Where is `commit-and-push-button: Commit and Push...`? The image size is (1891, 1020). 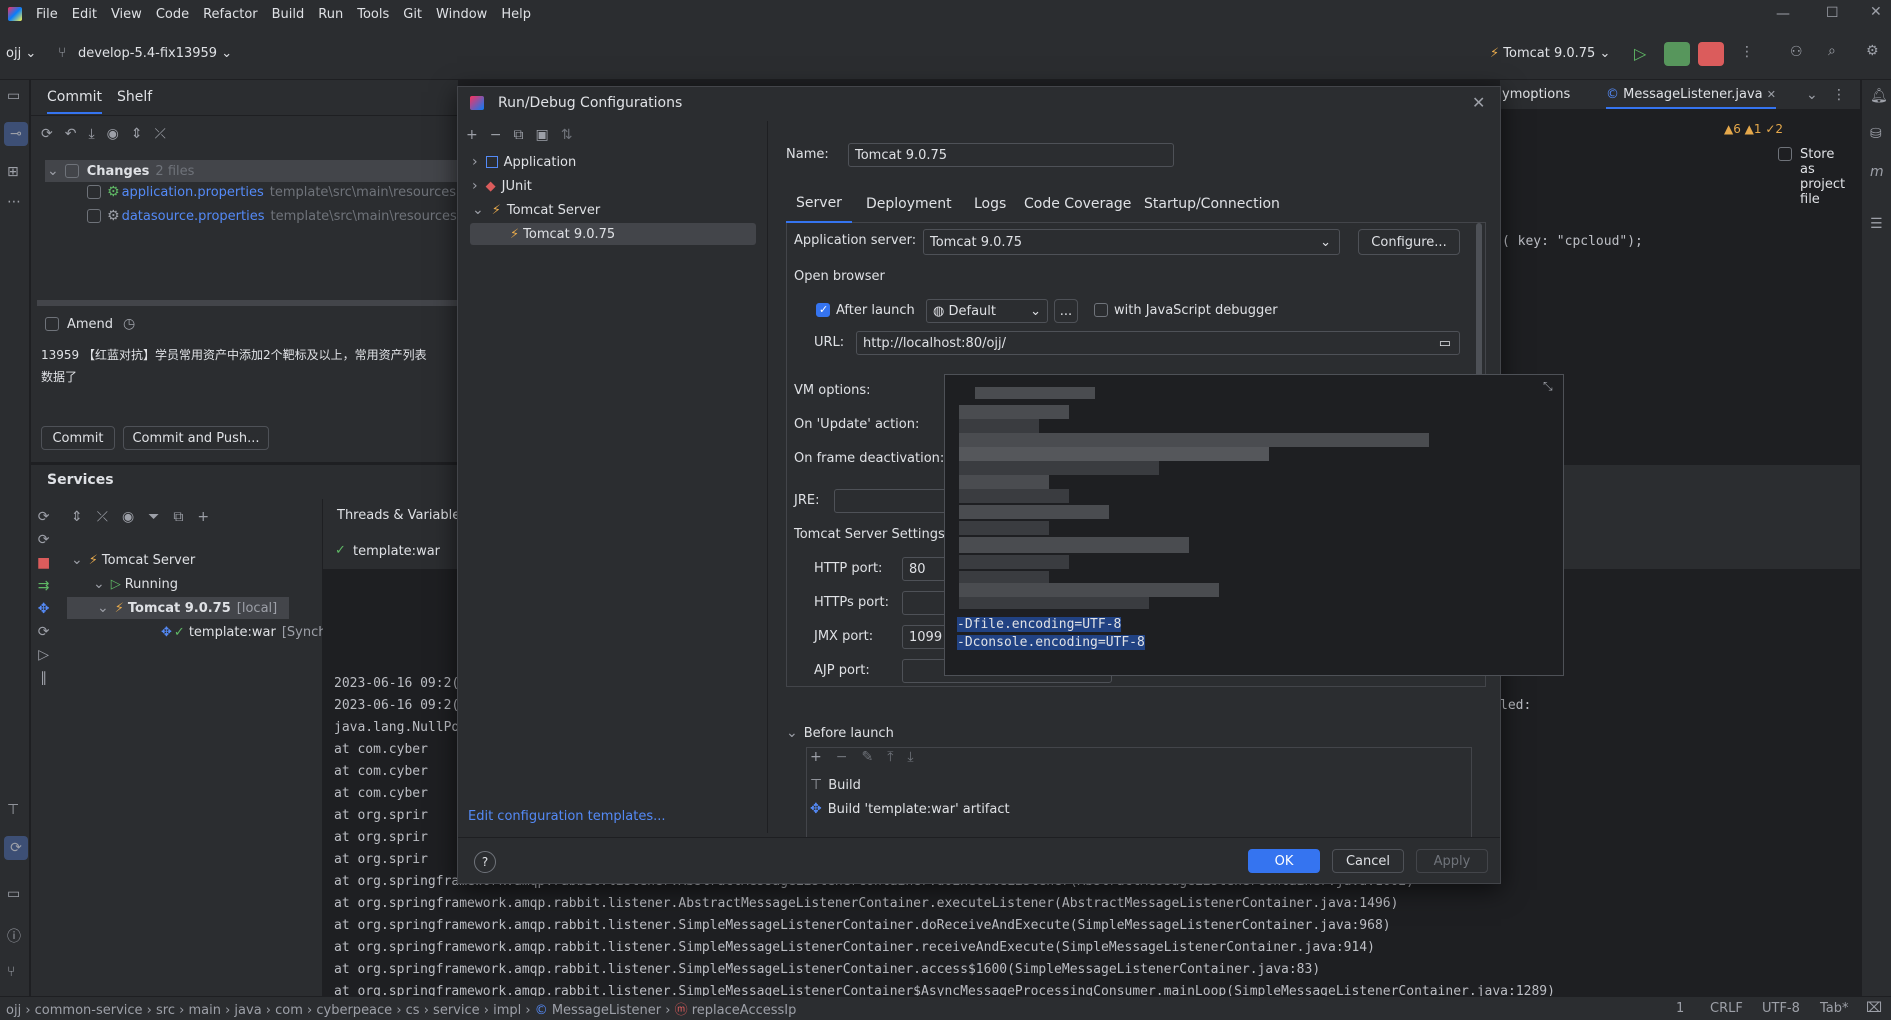 commit-and-push-button: Commit and Push... is located at coordinates (196, 438).